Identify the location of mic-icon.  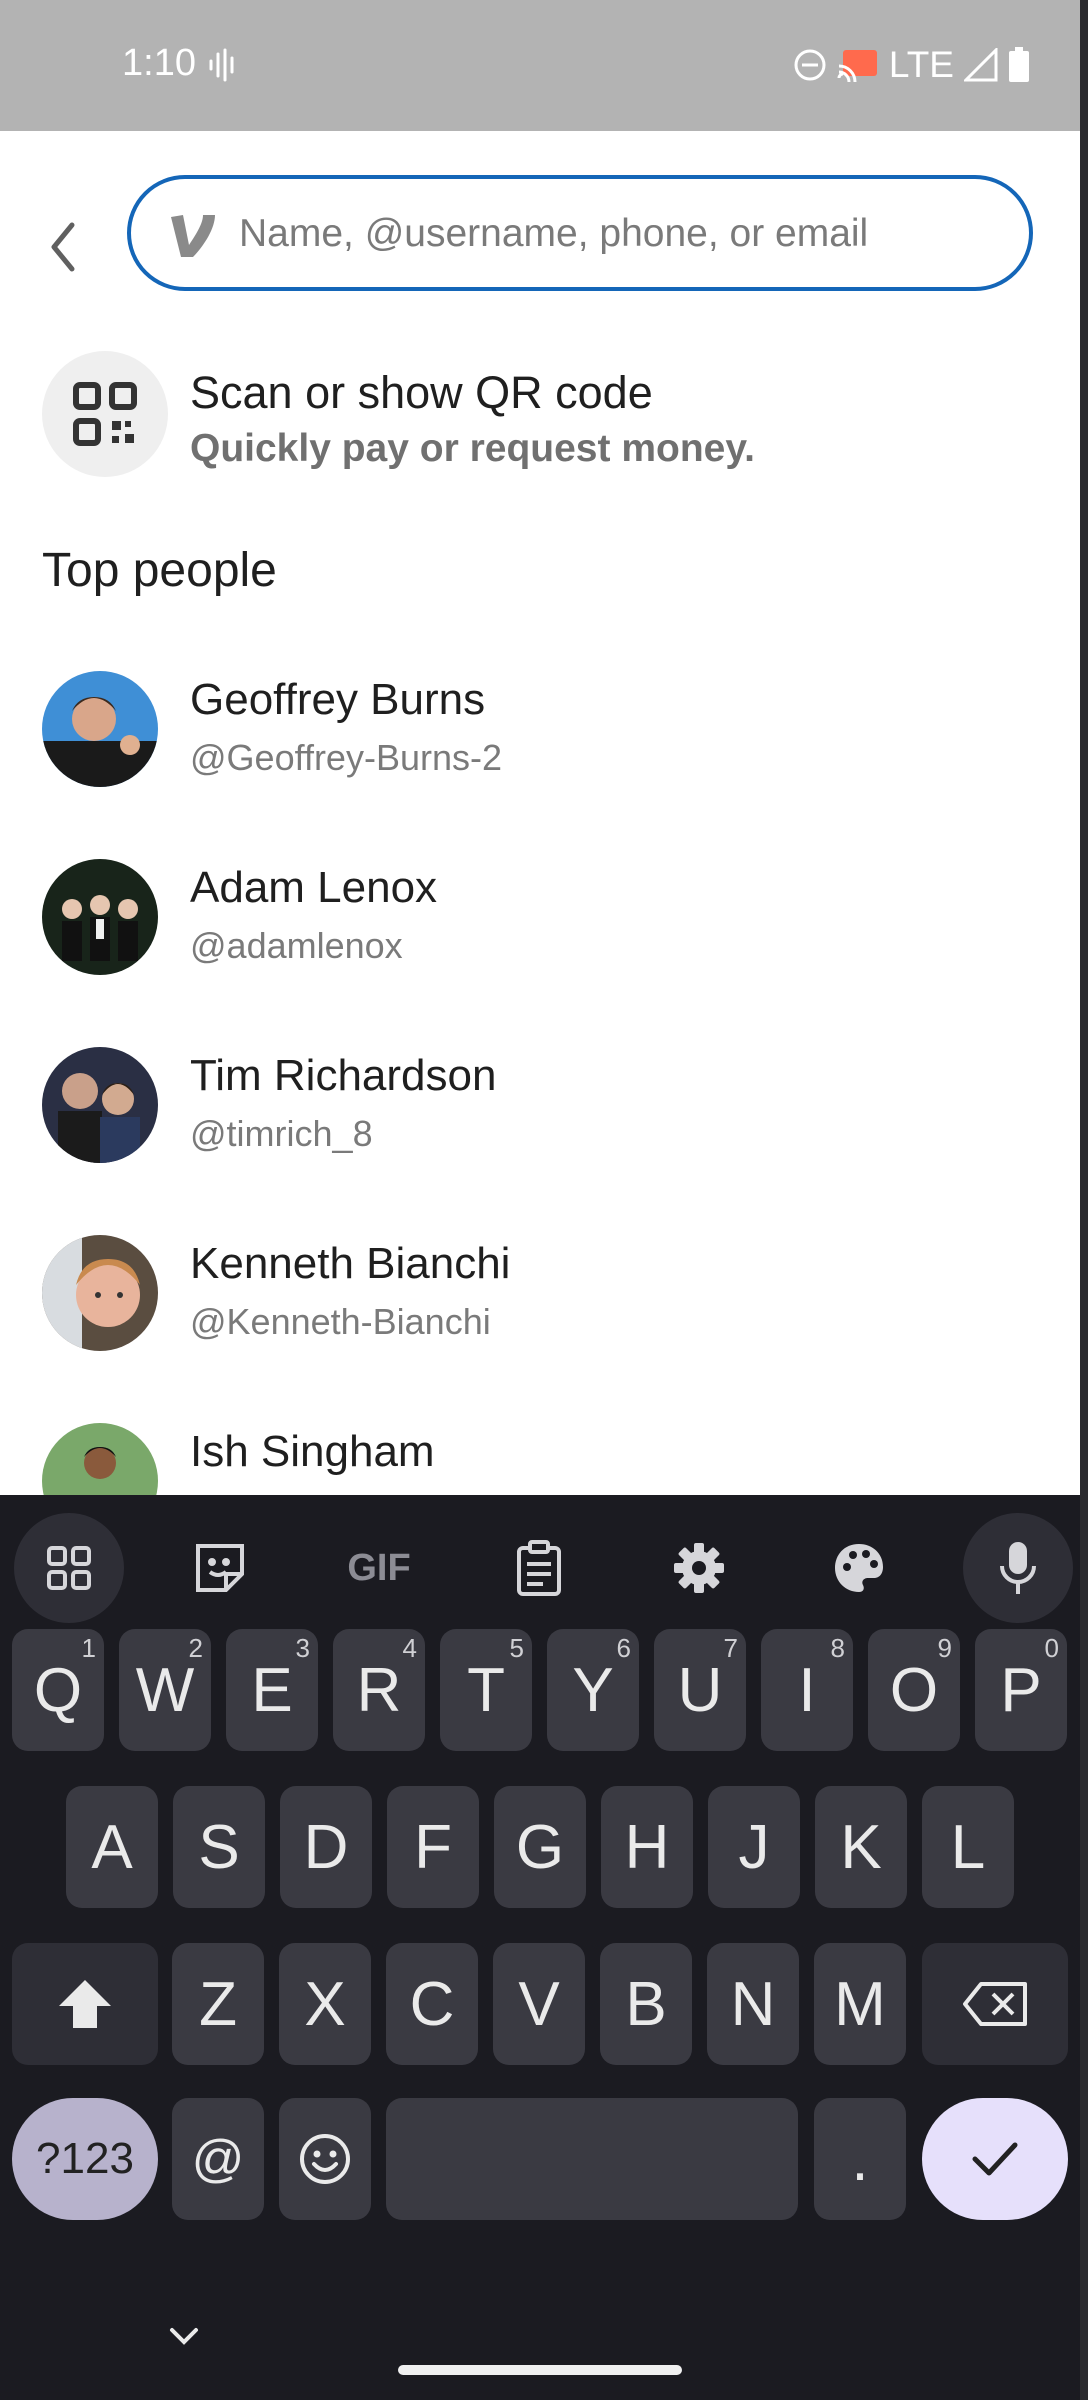
(1018, 1568).